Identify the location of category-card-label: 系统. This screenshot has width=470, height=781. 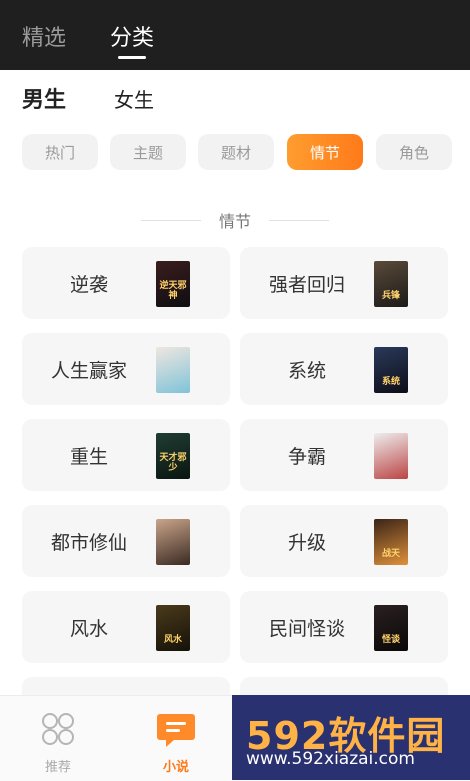
(306, 370).